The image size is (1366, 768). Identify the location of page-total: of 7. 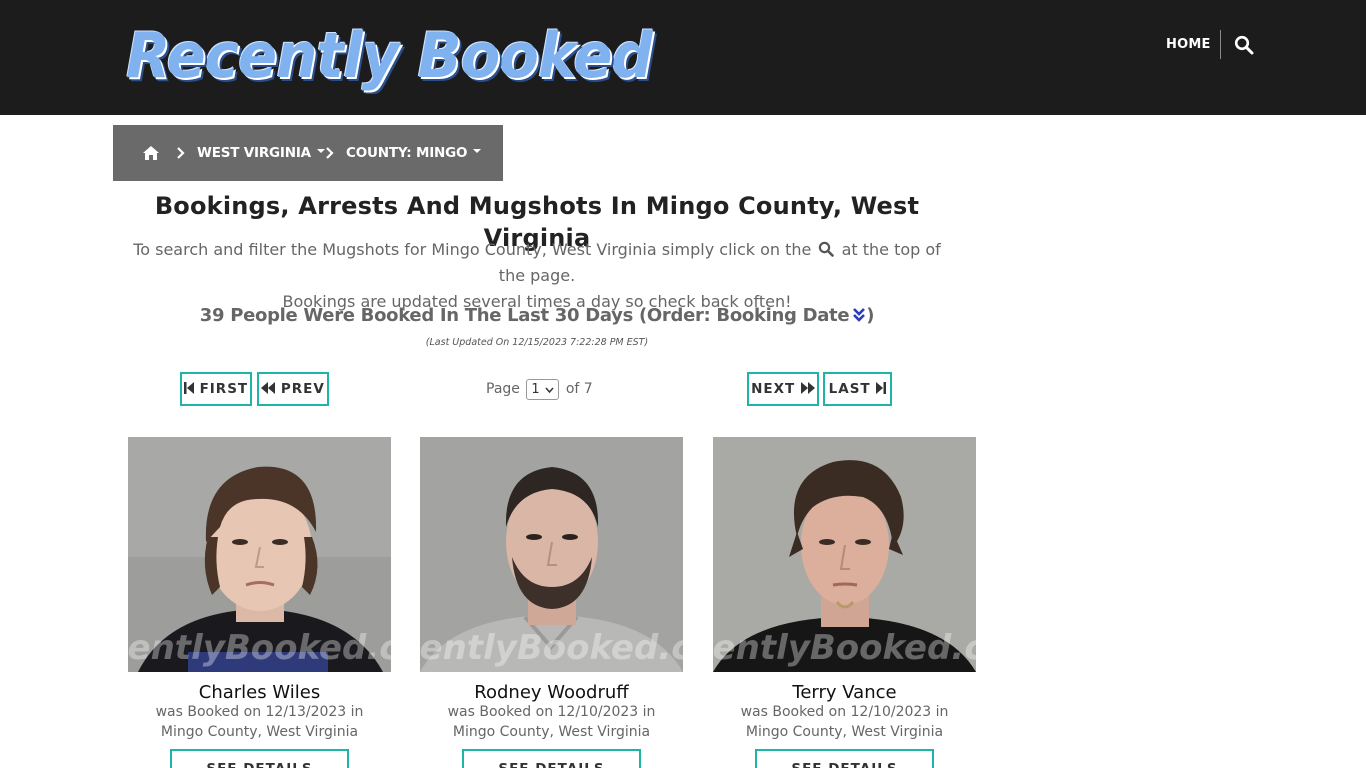
(579, 389).